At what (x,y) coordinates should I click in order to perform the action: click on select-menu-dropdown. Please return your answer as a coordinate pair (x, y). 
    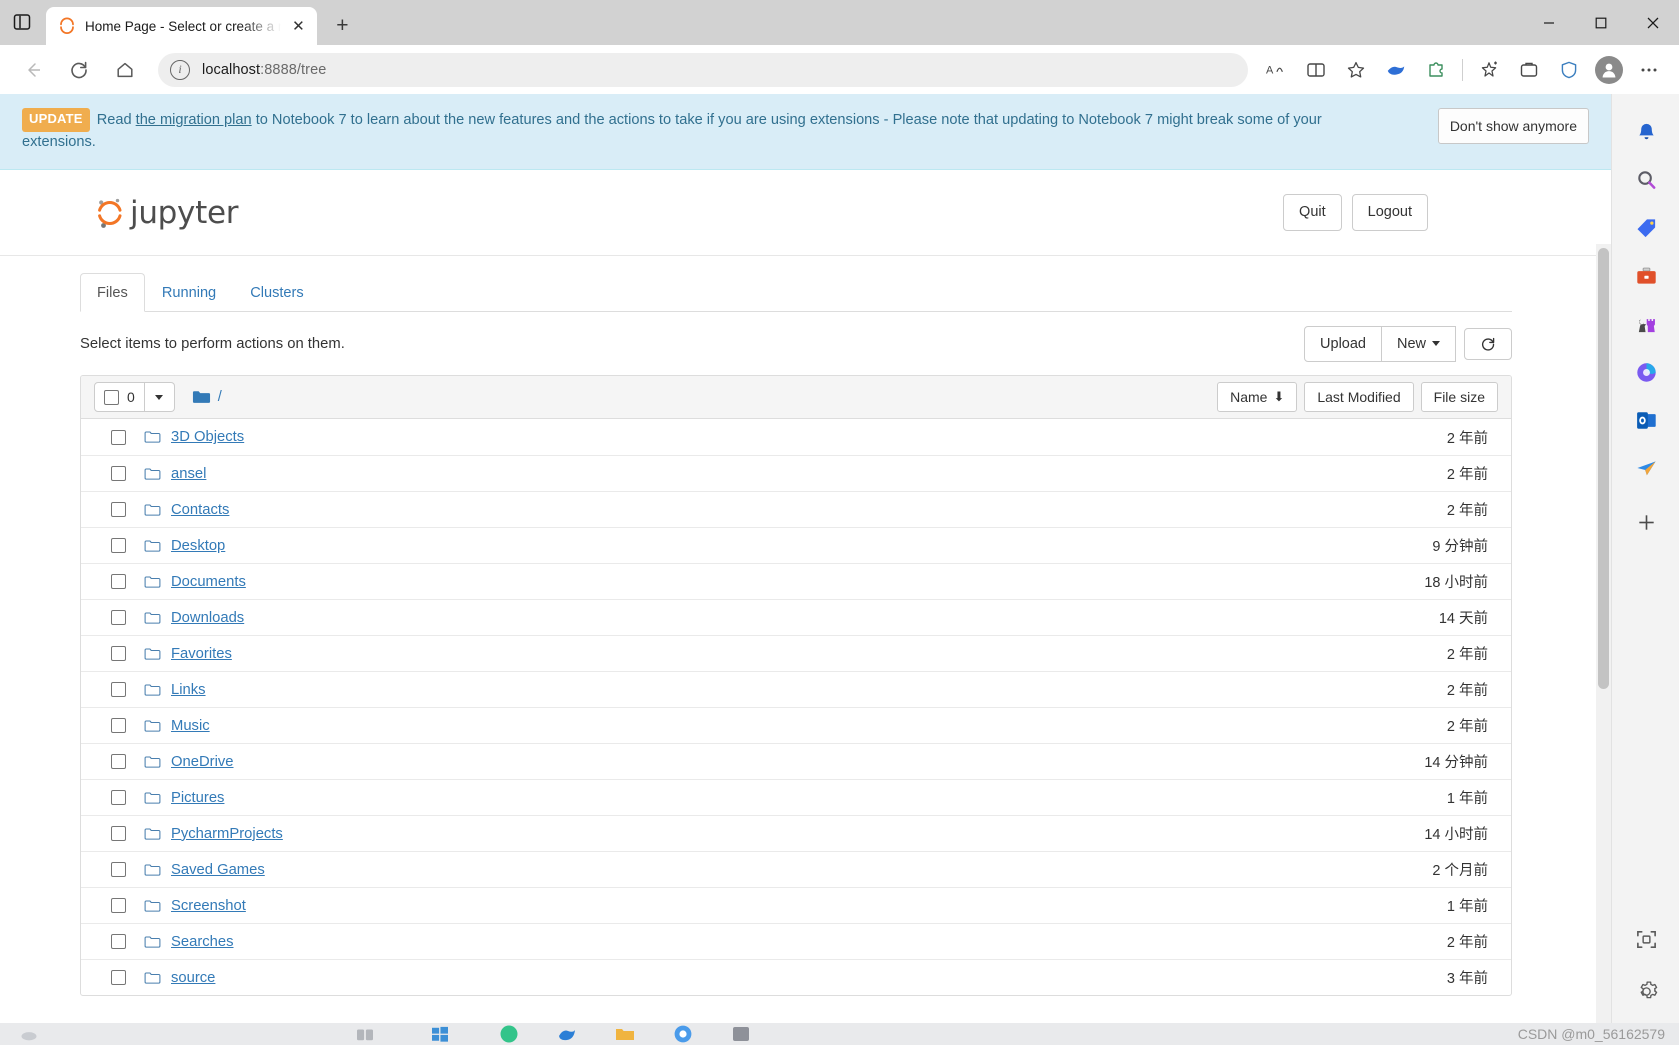
    Looking at the image, I should click on (159, 397).